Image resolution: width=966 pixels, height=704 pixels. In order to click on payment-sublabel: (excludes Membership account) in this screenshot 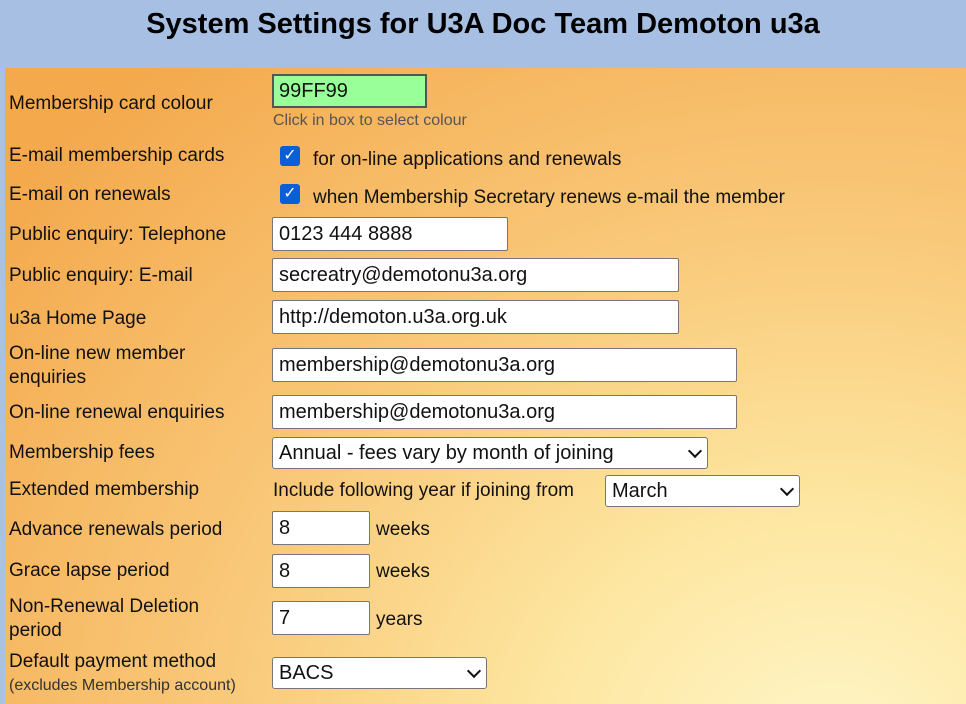, I will do `click(122, 685)`.